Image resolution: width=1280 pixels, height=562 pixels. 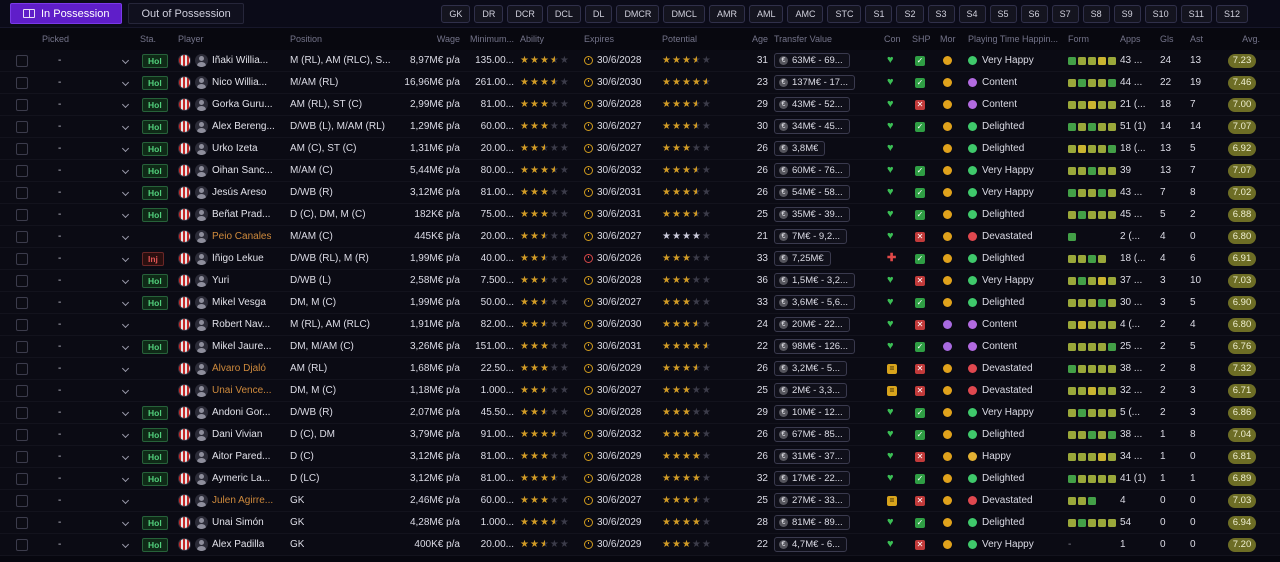 What do you see at coordinates (704, 39) in the screenshot?
I see `column-header-potential: Potential` at bounding box center [704, 39].